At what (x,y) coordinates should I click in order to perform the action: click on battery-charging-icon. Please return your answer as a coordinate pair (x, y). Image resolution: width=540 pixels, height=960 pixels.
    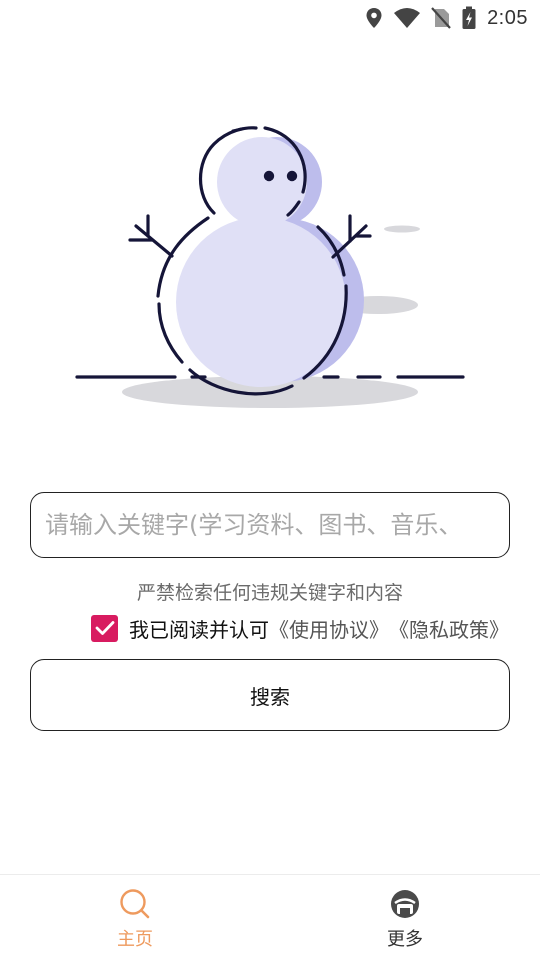
    Looking at the image, I should click on (469, 17).